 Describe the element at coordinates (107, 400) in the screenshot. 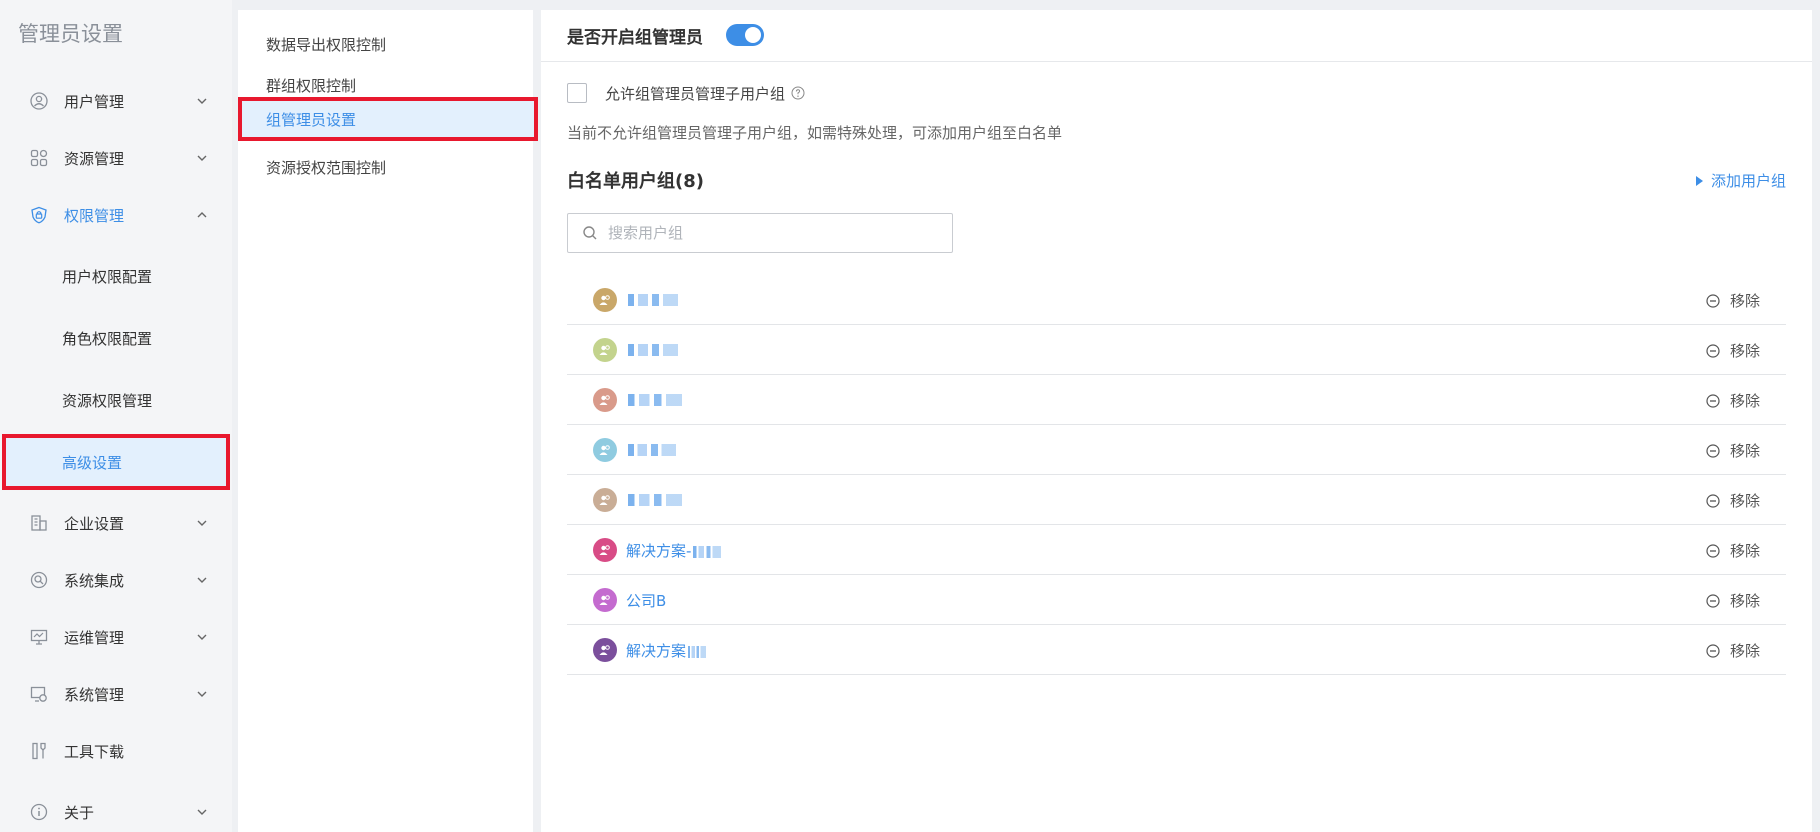

I see `sidebar-subitem-label: 资源权限管理` at that location.